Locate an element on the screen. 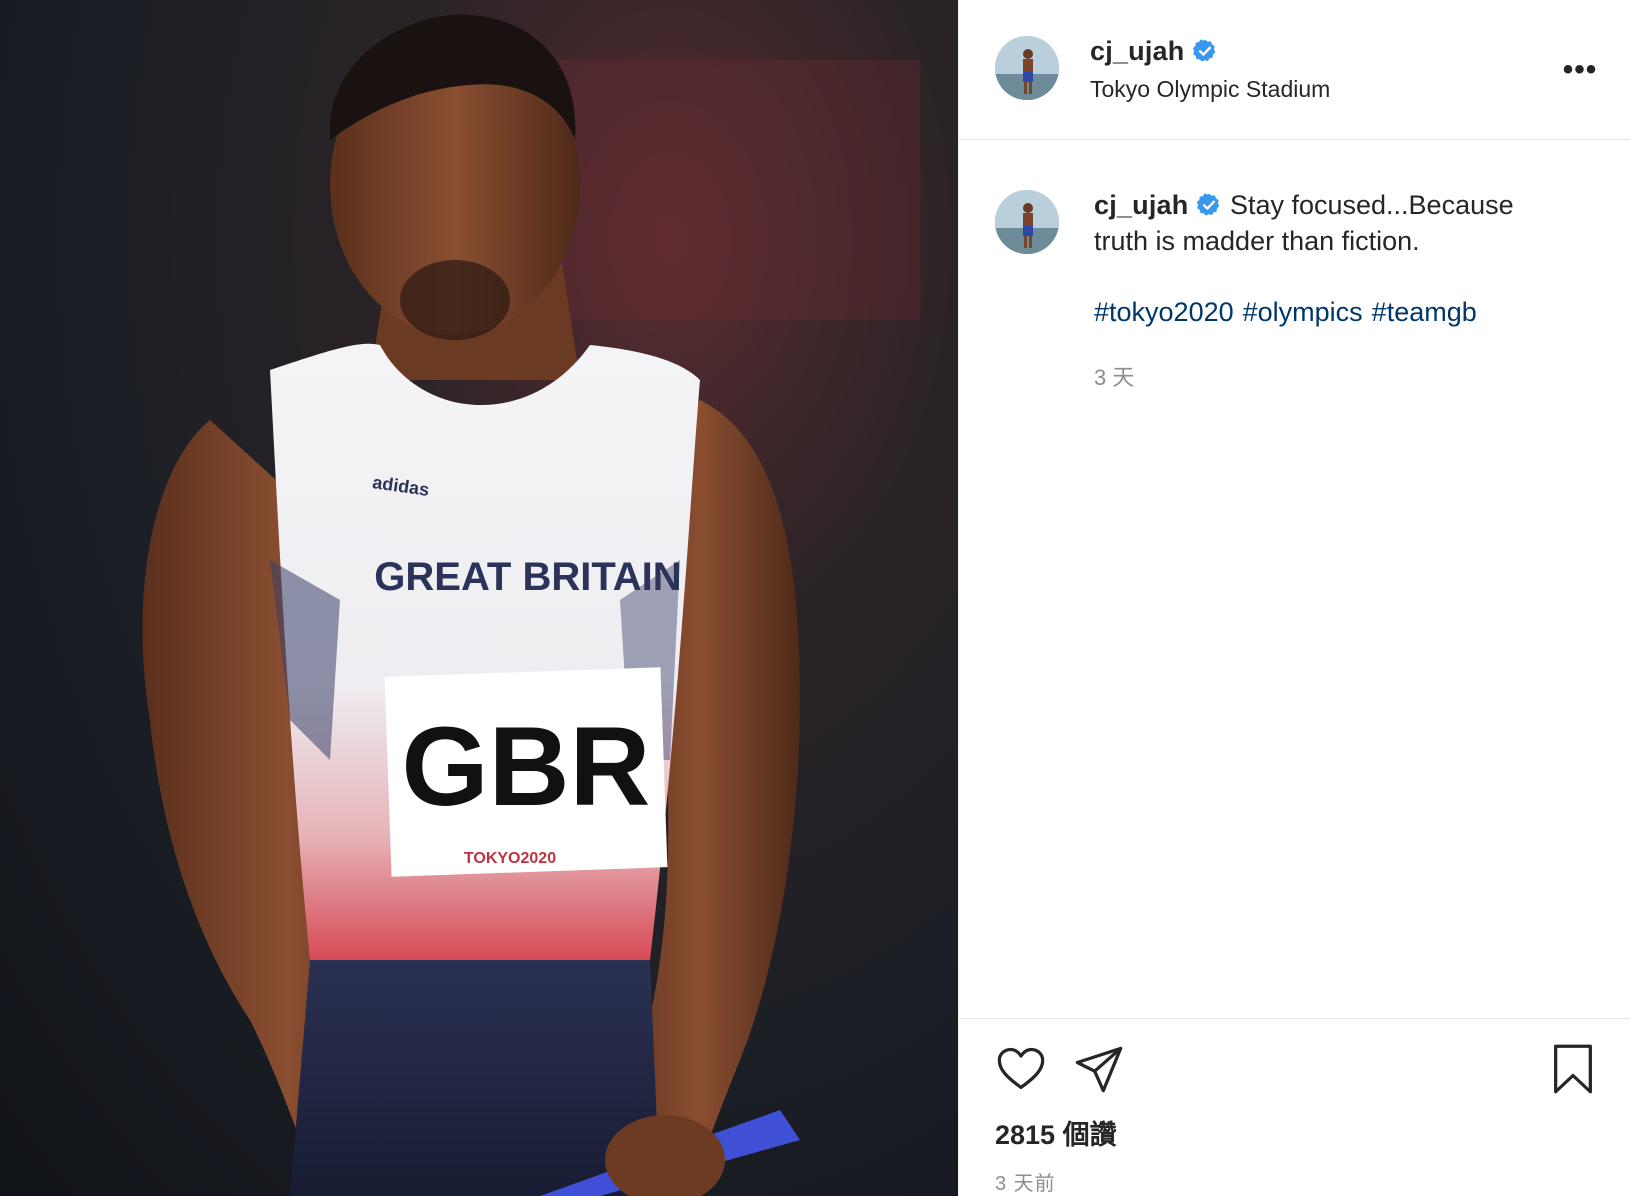 The width and height of the screenshot is (1630, 1196). post-actions: 2815 個讚 3 天前 is located at coordinates (1294, 1107).